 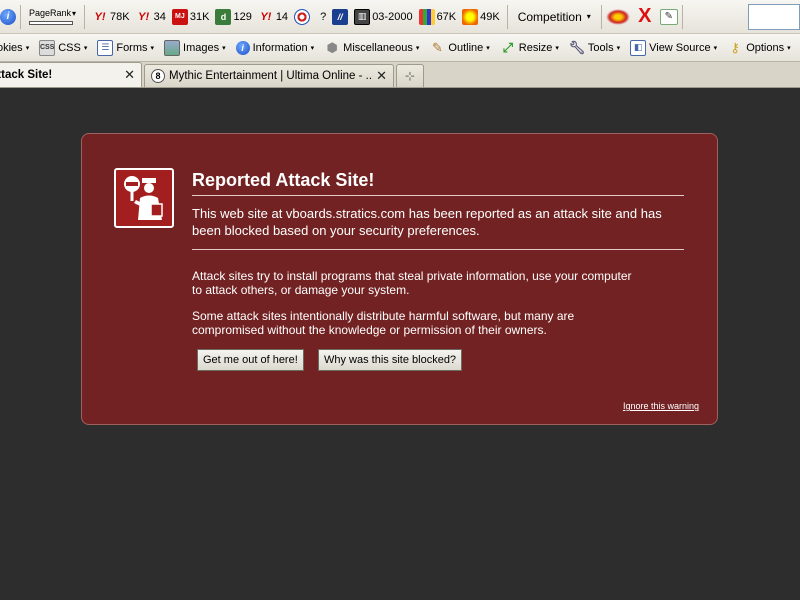 I want to click on information-menu: i Information ▾, so click(x=275, y=47).